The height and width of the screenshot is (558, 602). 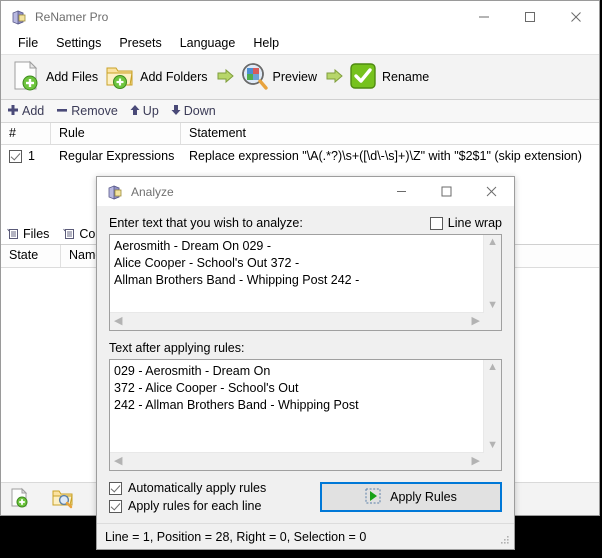 I want to click on folder-search-small-icon, so click(x=63, y=499).